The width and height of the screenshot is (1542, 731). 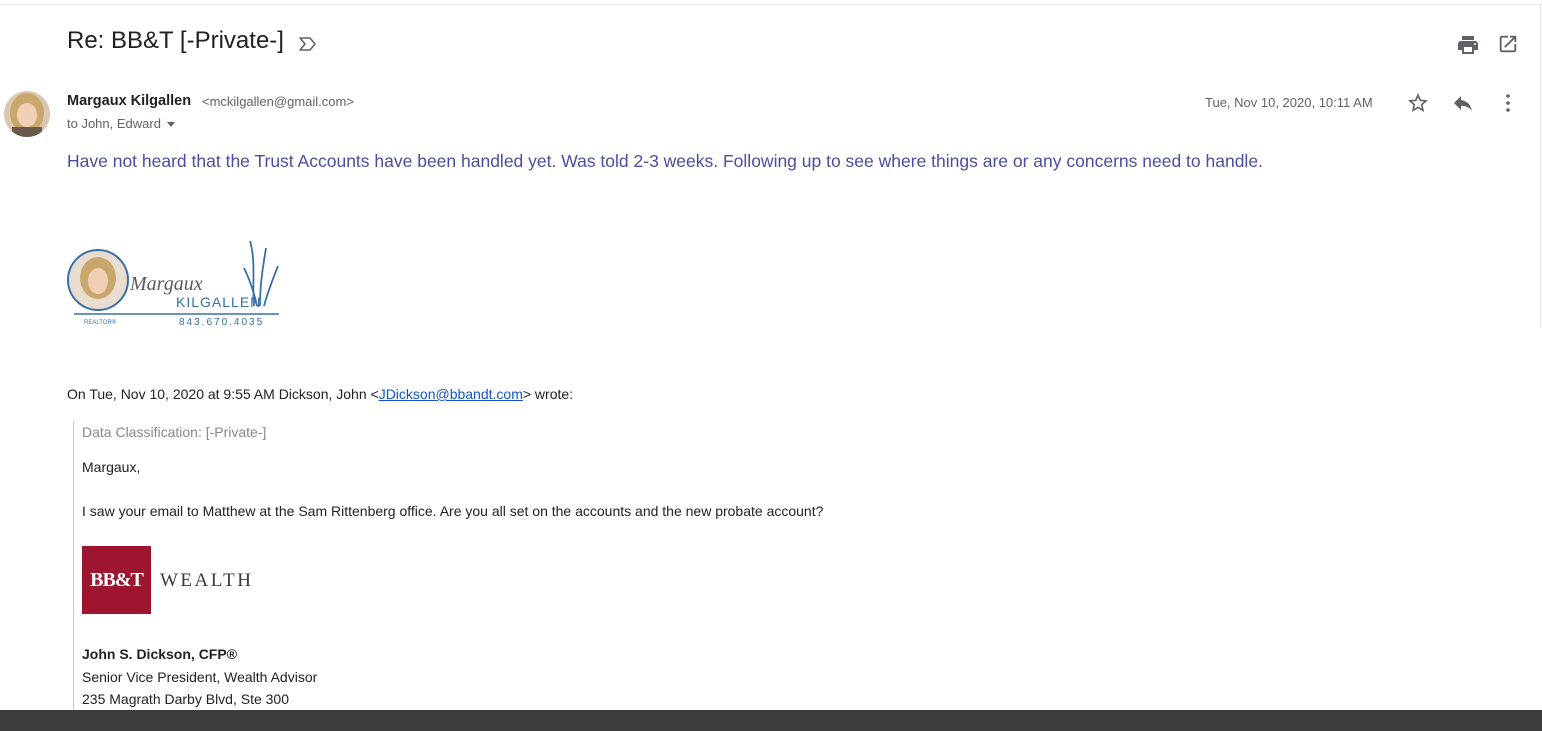 I want to click on taskbar, so click(x=771, y=720).